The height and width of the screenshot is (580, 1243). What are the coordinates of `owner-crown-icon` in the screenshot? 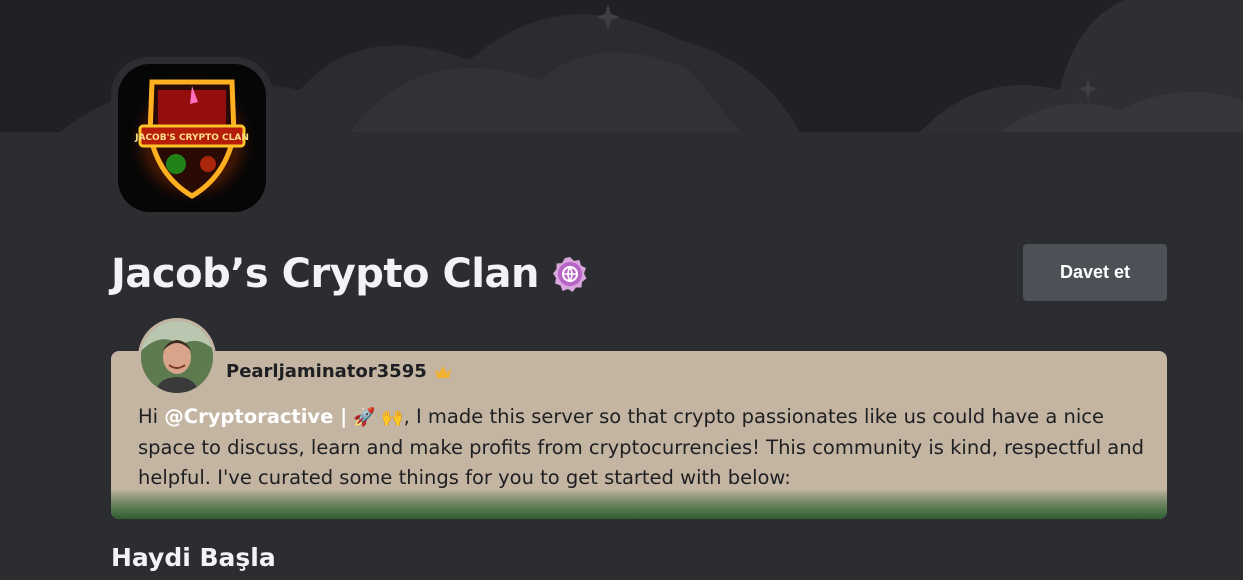 It's located at (442, 371).